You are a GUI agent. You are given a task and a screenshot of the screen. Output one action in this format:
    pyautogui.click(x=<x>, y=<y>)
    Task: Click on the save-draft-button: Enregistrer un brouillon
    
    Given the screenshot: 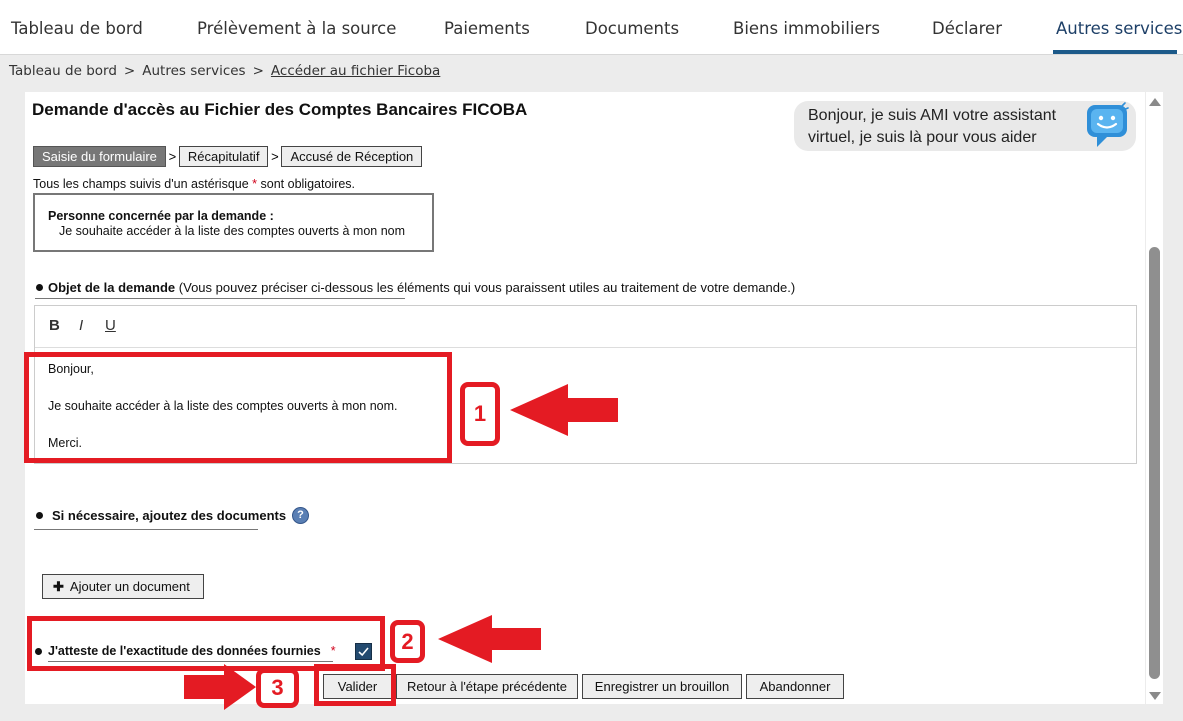 What is the action you would take?
    pyautogui.click(x=662, y=686)
    